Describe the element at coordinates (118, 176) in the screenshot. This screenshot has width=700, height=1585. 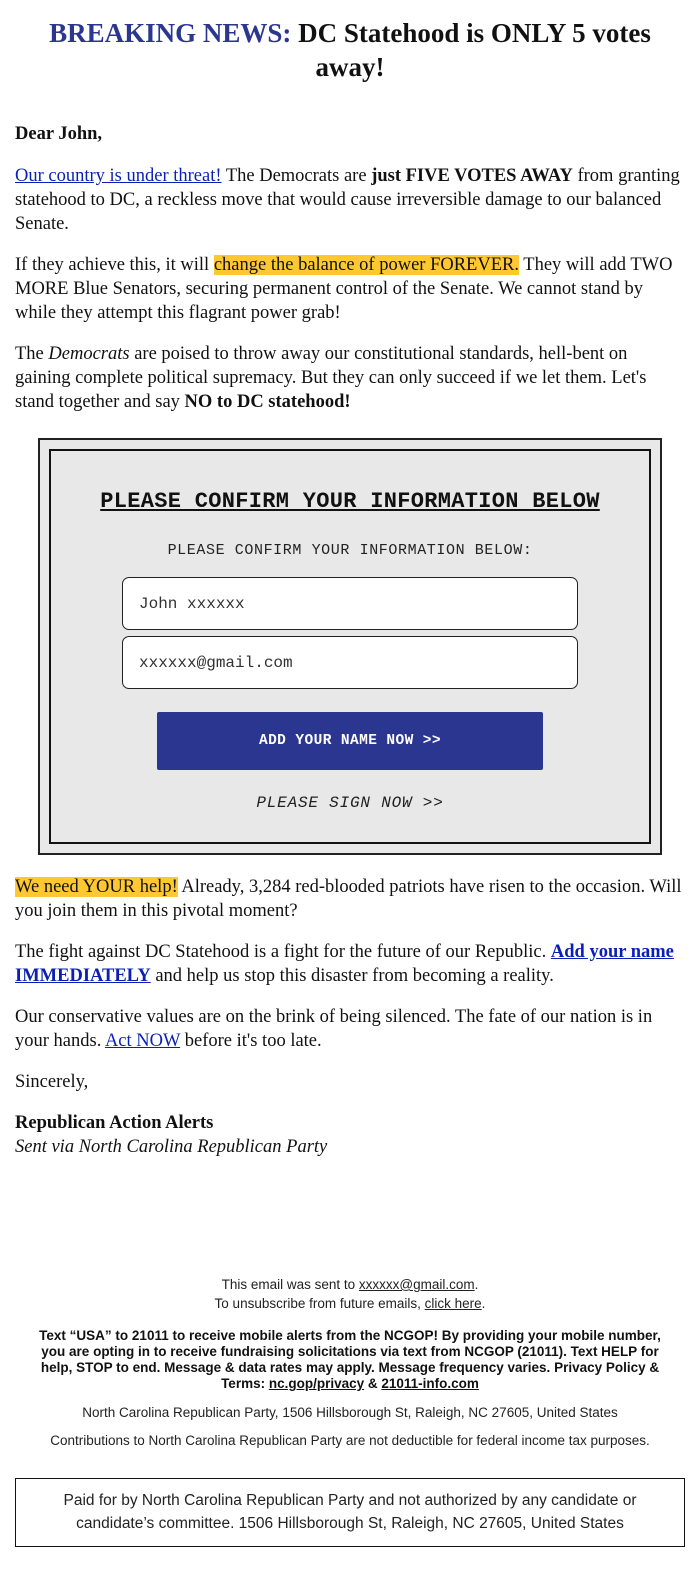
I see `threat-link: Our country is under threat!` at that location.